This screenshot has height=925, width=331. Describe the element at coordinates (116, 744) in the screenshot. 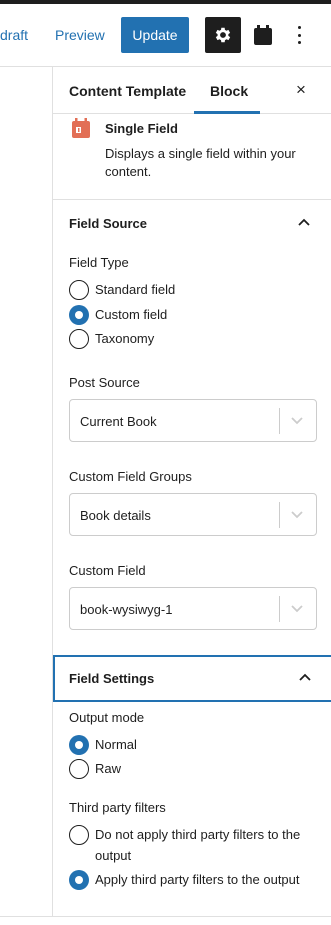

I see `radio-label: Normal` at that location.